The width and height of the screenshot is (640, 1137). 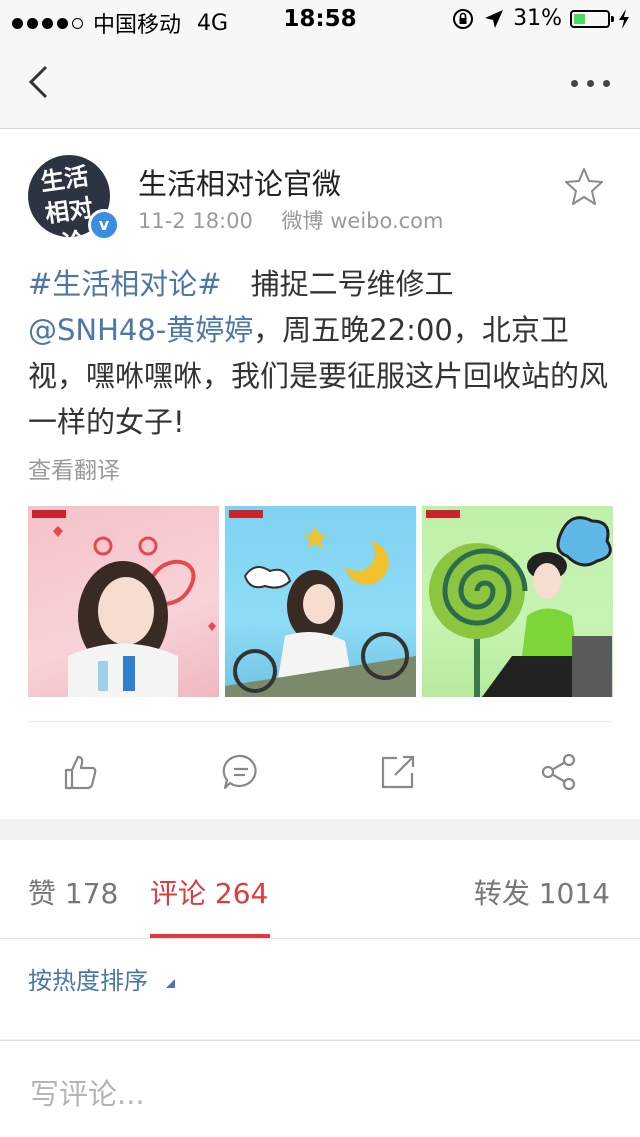 What do you see at coordinates (362, 221) in the screenshot?
I see `post-source: 微博 weibo.com` at bounding box center [362, 221].